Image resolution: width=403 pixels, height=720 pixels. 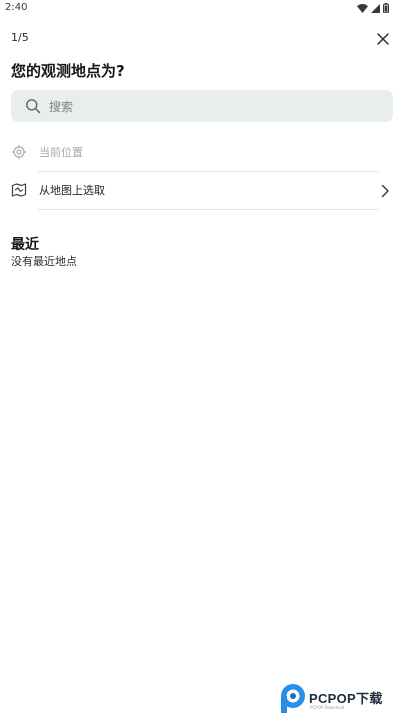 What do you see at coordinates (362, 8) in the screenshot?
I see `wifi-icon` at bounding box center [362, 8].